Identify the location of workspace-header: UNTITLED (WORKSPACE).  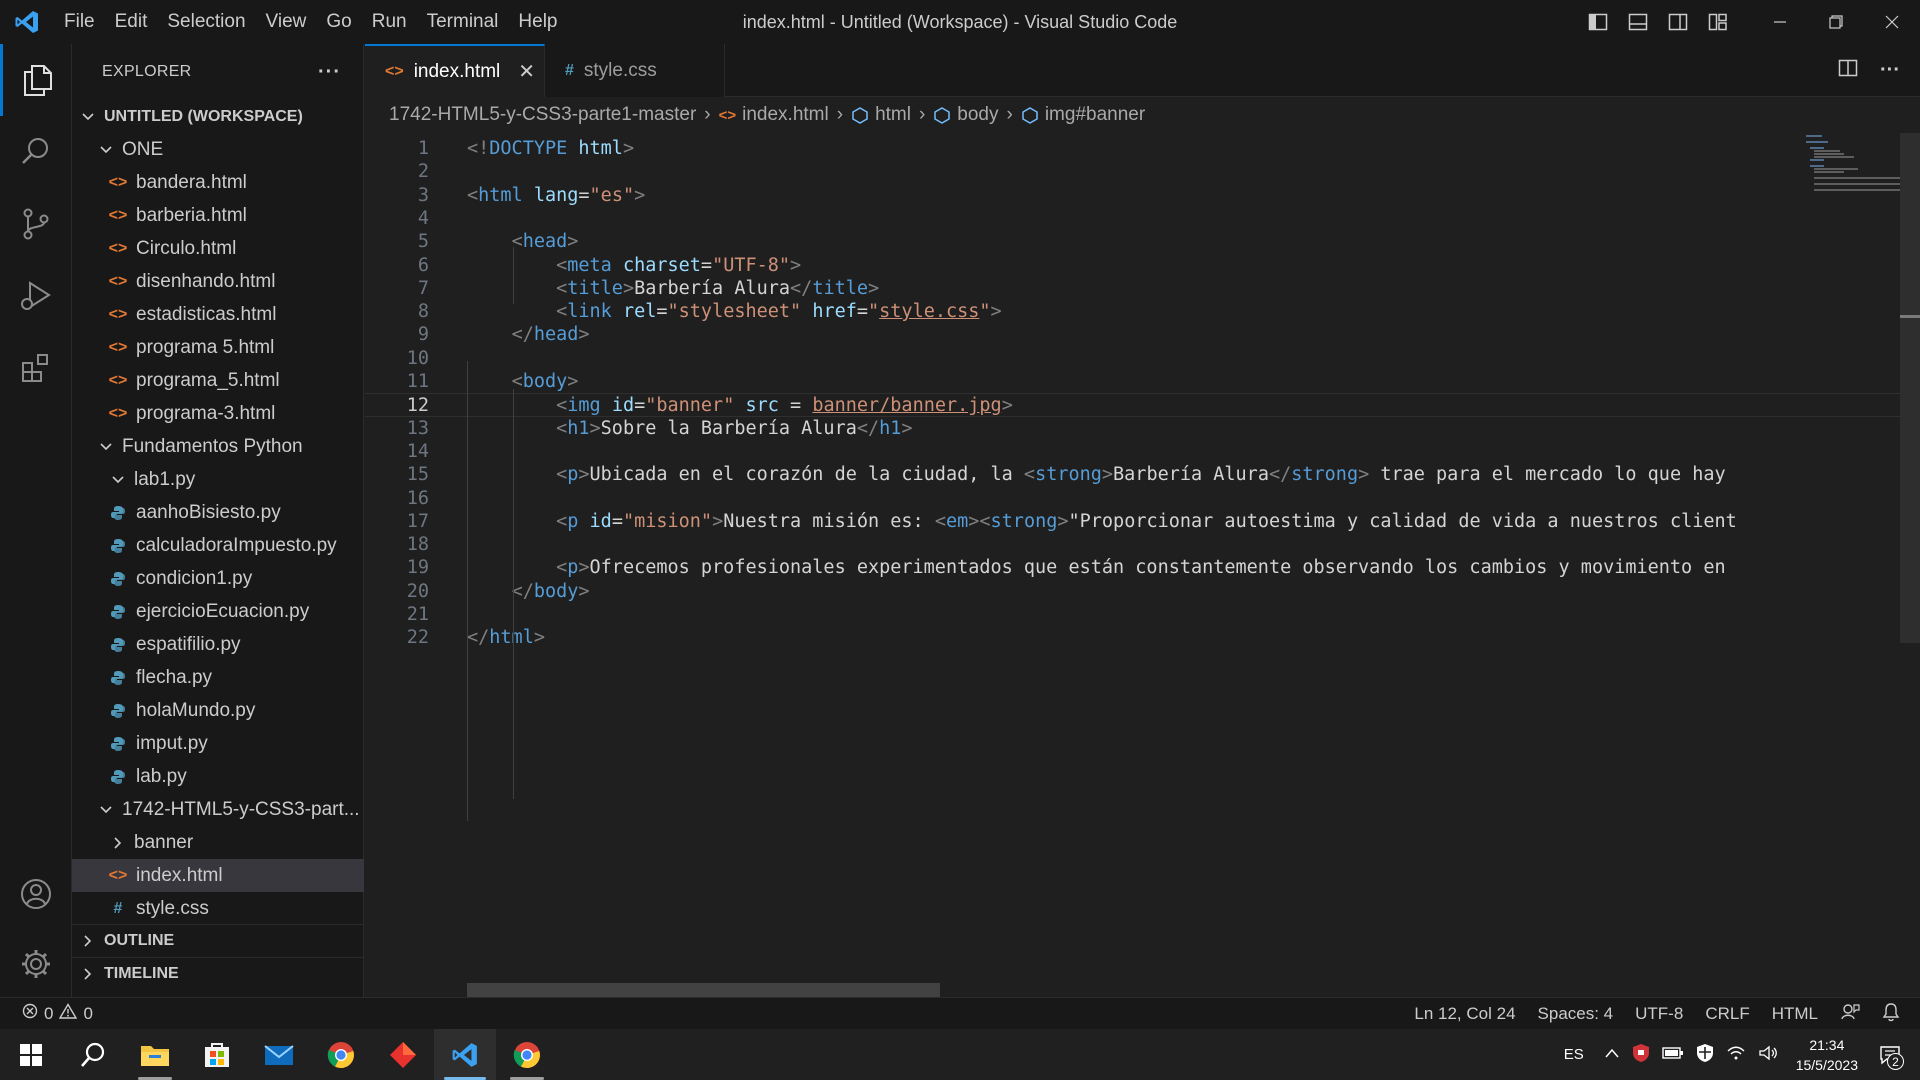
(218, 116).